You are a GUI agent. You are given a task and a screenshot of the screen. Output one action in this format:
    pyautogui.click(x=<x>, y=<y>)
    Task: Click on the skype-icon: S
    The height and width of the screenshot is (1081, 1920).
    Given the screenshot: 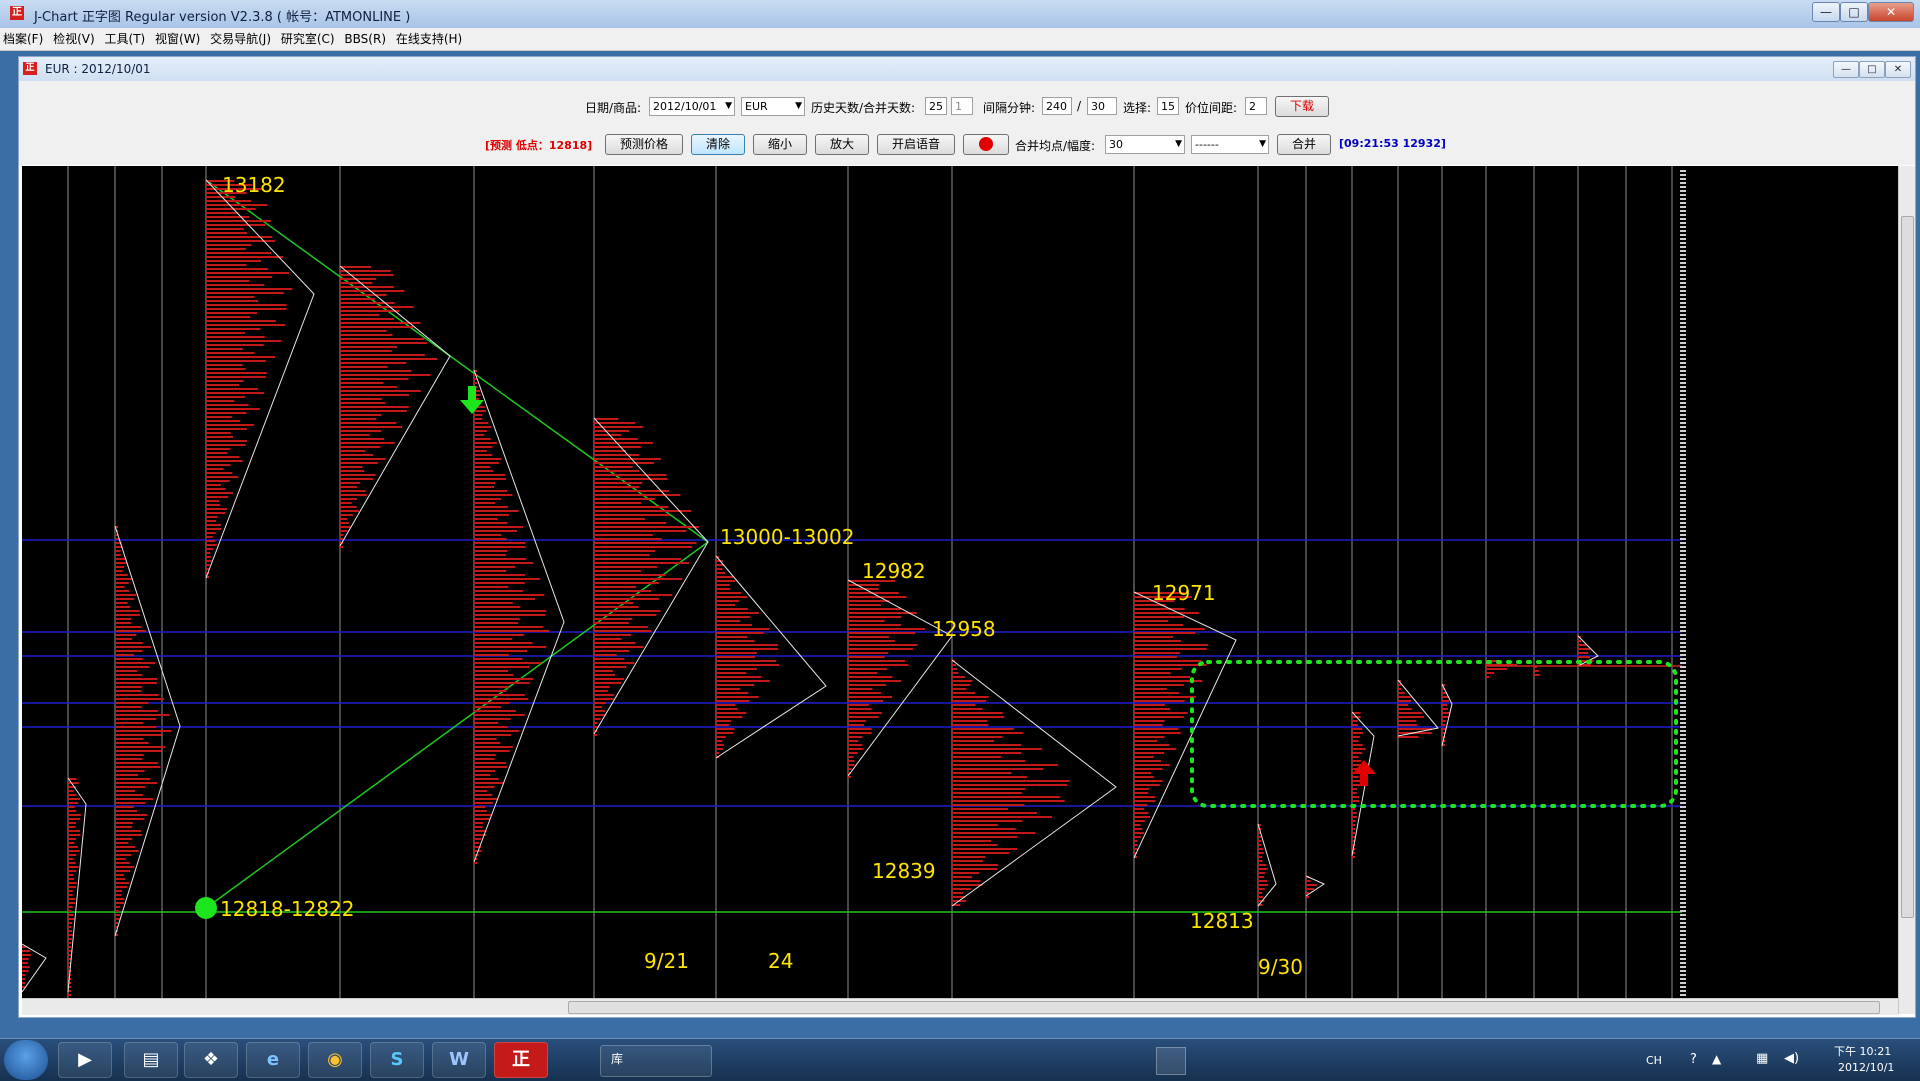 What is the action you would take?
    pyautogui.click(x=397, y=1060)
    